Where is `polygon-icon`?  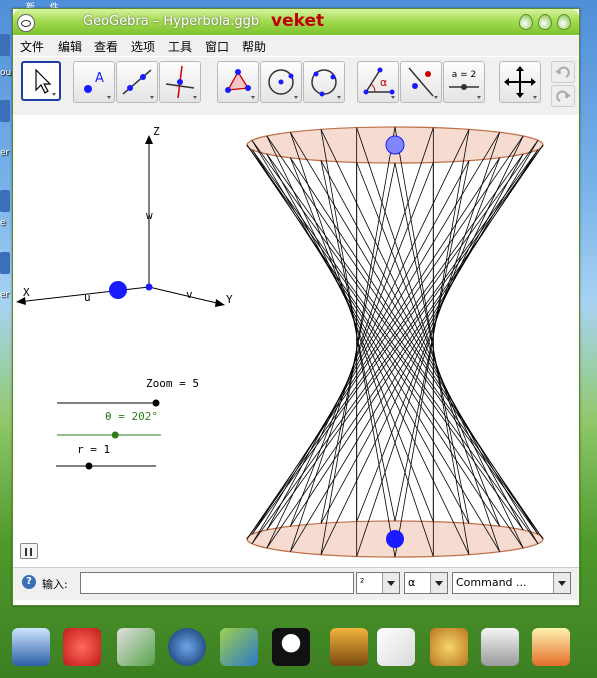 polygon-icon is located at coordinates (240, 84).